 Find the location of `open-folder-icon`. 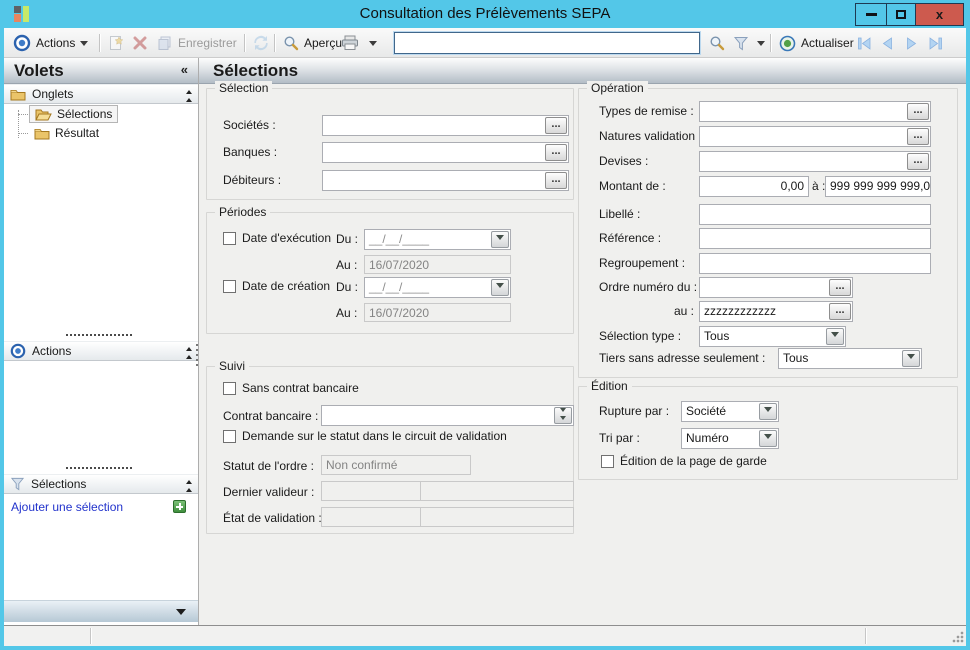

open-folder-icon is located at coordinates (43, 114).